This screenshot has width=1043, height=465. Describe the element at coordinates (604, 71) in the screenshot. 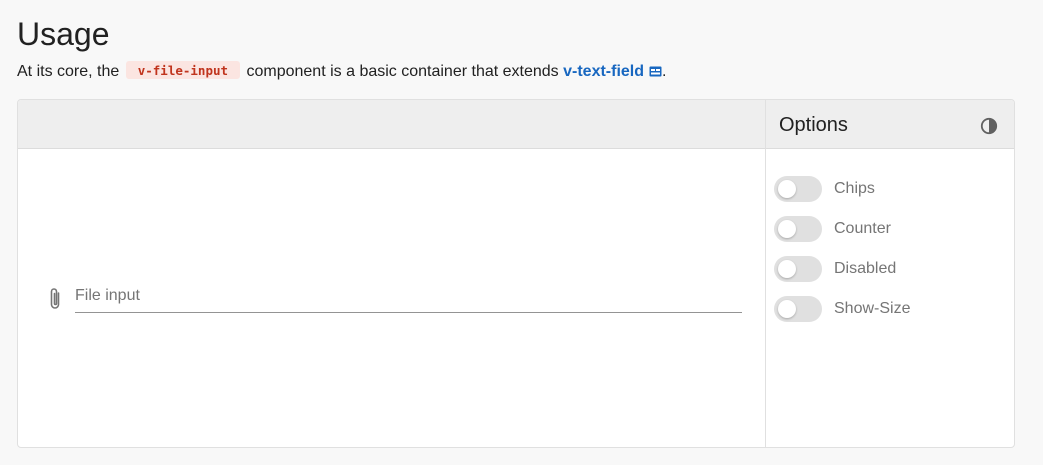

I see `link-label: v-text-field` at that location.